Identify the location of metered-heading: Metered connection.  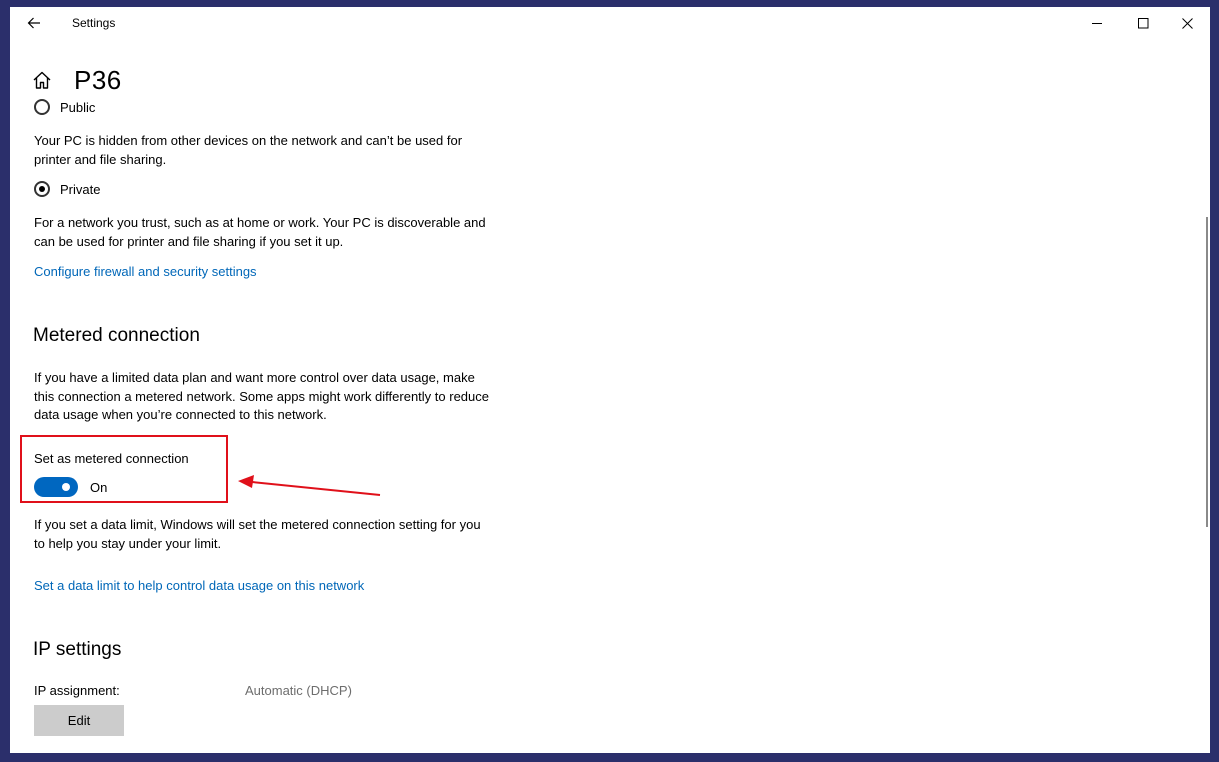
(116, 335).